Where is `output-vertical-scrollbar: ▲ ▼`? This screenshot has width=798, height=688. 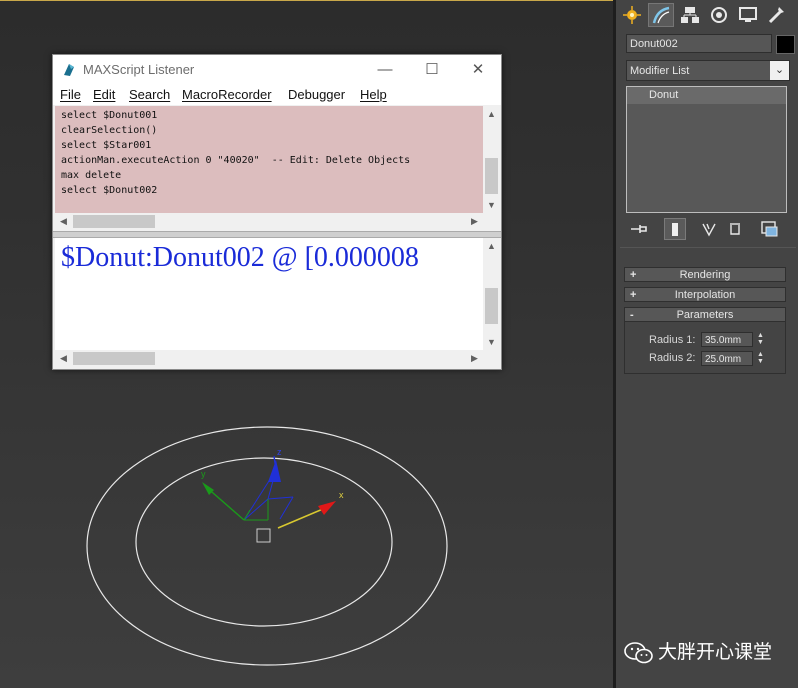 output-vertical-scrollbar: ▲ ▼ is located at coordinates (491, 294).